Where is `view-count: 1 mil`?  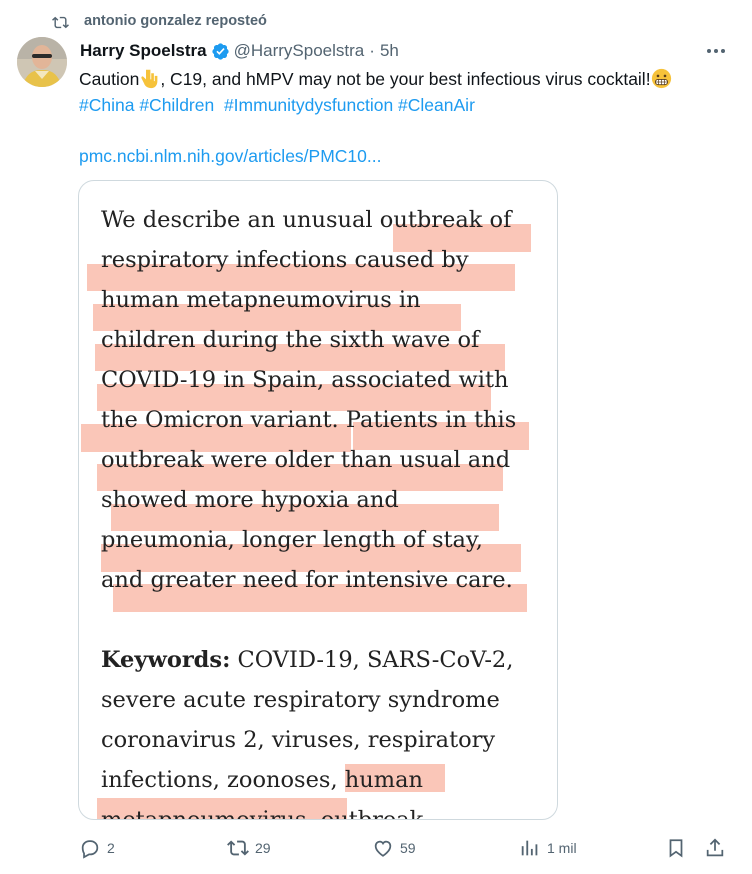 view-count: 1 mil is located at coordinates (562, 848).